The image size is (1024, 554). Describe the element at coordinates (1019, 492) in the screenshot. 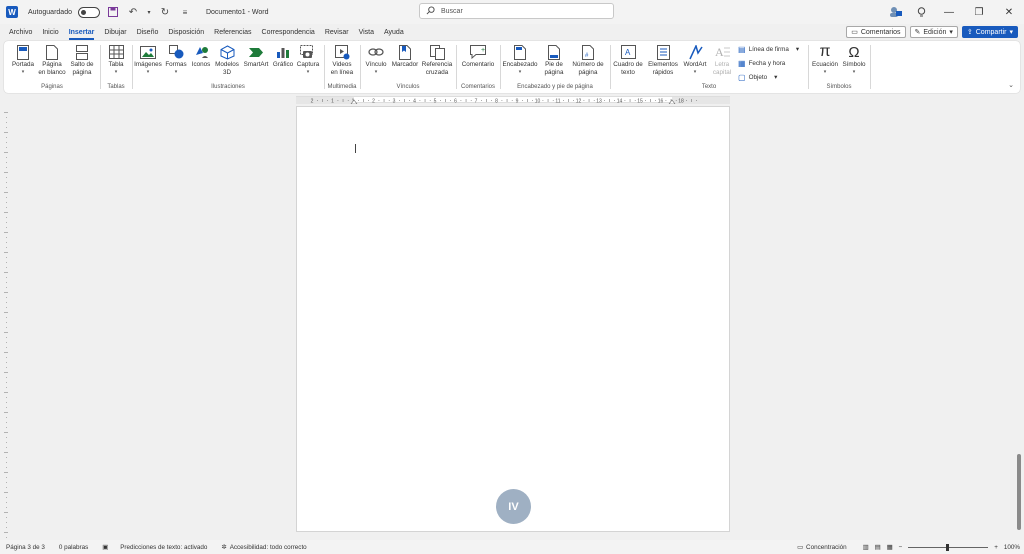

I see `vertical-scrollbar-thumb` at that location.